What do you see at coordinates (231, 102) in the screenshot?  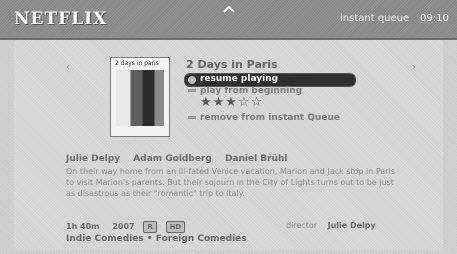 I see `star-rating: ★★★☆☆` at bounding box center [231, 102].